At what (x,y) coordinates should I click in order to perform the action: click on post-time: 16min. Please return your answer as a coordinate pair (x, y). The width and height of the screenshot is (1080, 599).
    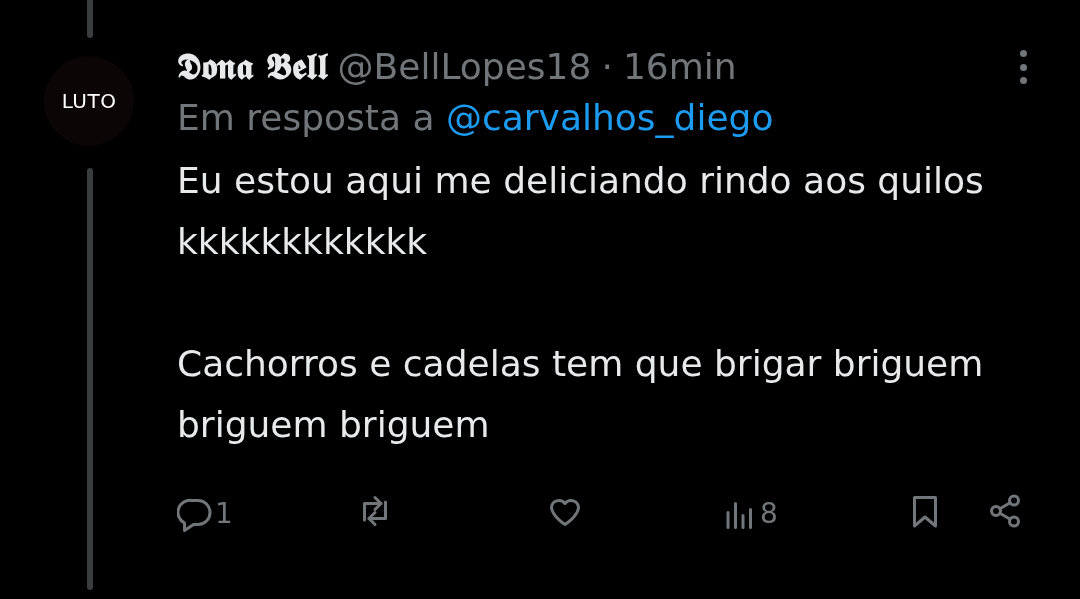
    Looking at the image, I should click on (679, 67).